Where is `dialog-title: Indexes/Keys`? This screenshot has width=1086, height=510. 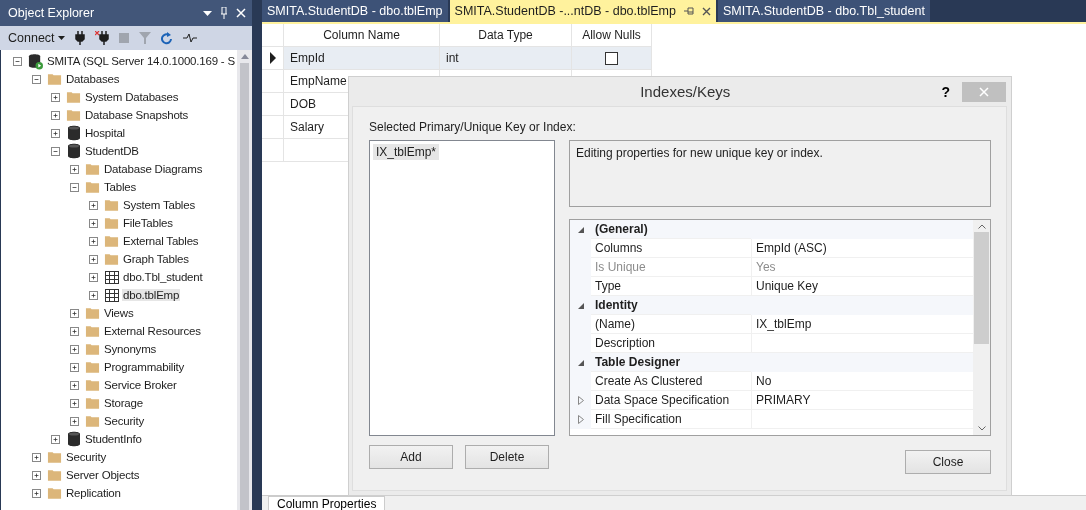 dialog-title: Indexes/Keys is located at coordinates (685, 91).